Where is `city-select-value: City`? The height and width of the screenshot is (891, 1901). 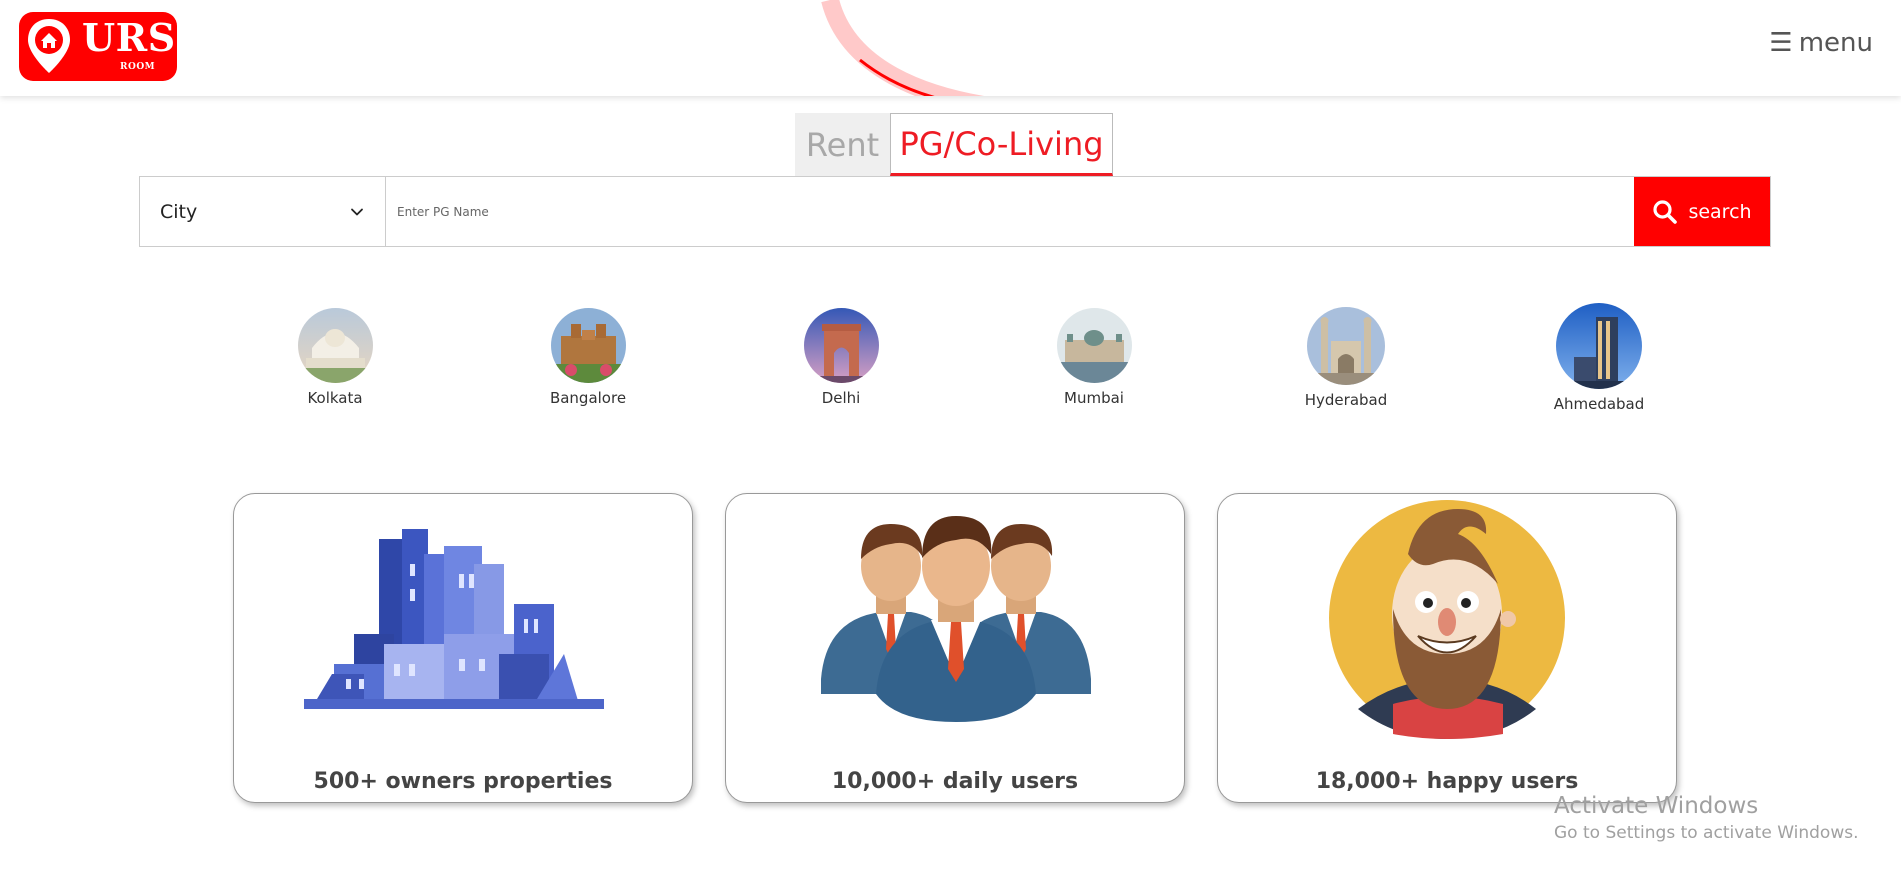 city-select-value: City is located at coordinates (179, 211).